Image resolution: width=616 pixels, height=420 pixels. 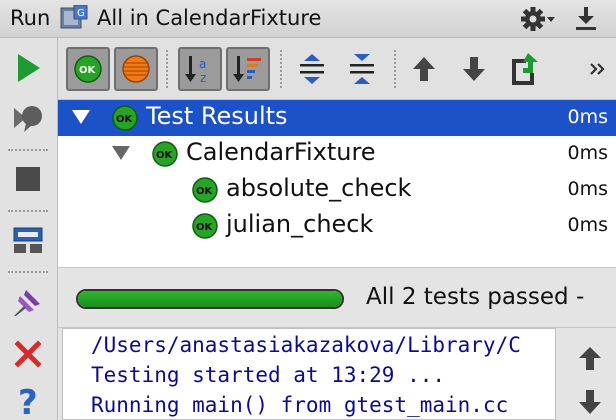 I want to click on show-ignored-button, so click(x=136, y=69).